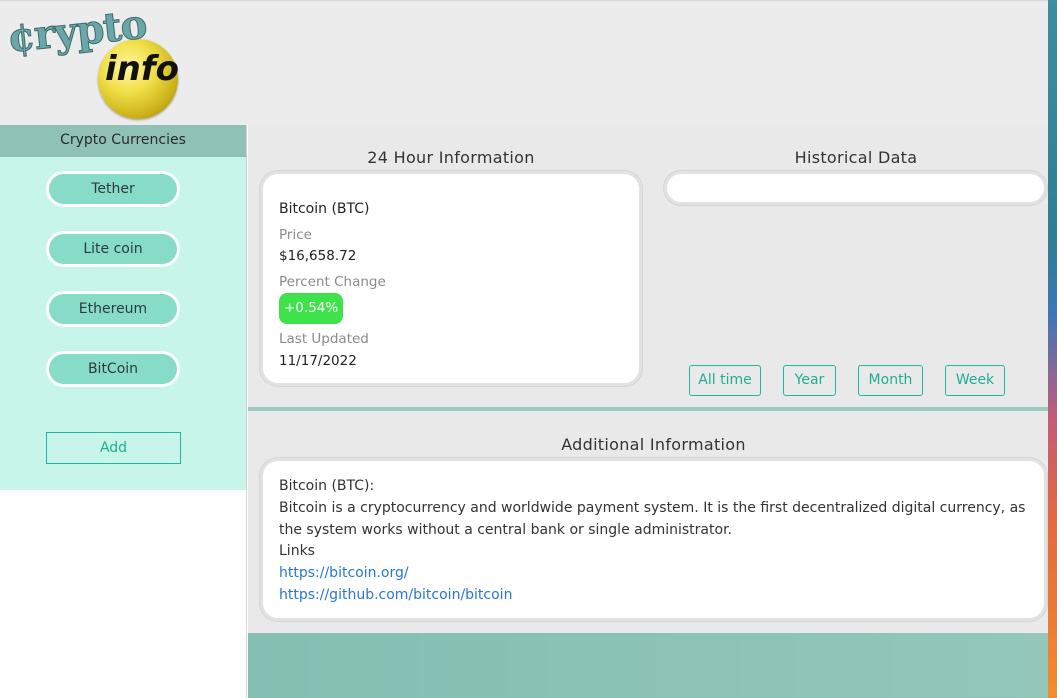 This screenshot has width=1057, height=698. I want to click on hour24-title: 24 Hour Information, so click(451, 157).